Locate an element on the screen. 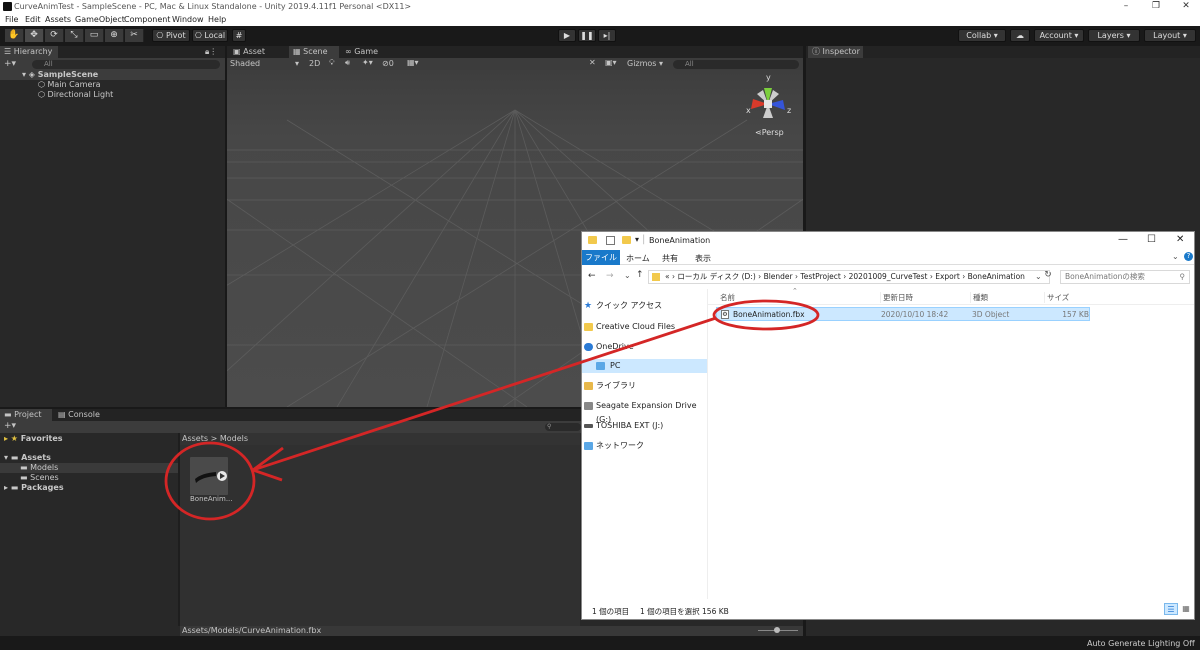 Image resolution: width=1200 pixels, height=650 pixels. tree-scenes: ▬ Scenes is located at coordinates (29, 478).